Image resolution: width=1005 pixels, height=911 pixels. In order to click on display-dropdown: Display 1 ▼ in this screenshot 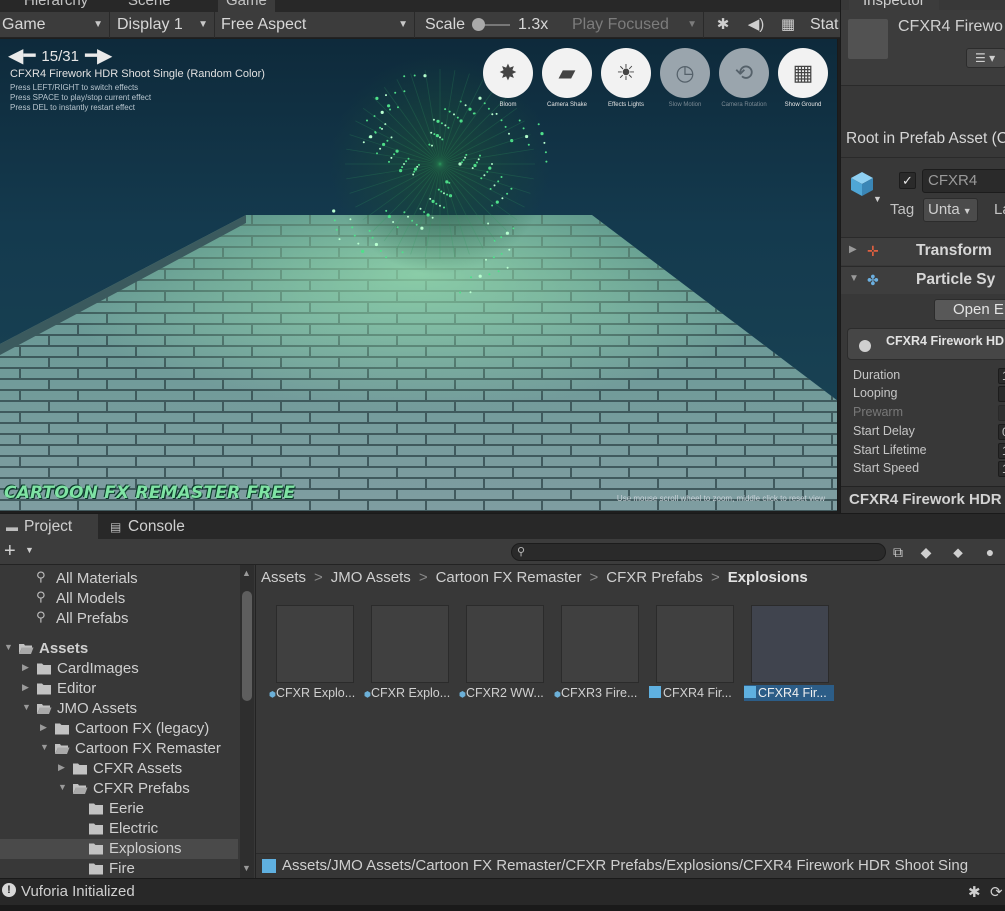, I will do `click(165, 25)`.